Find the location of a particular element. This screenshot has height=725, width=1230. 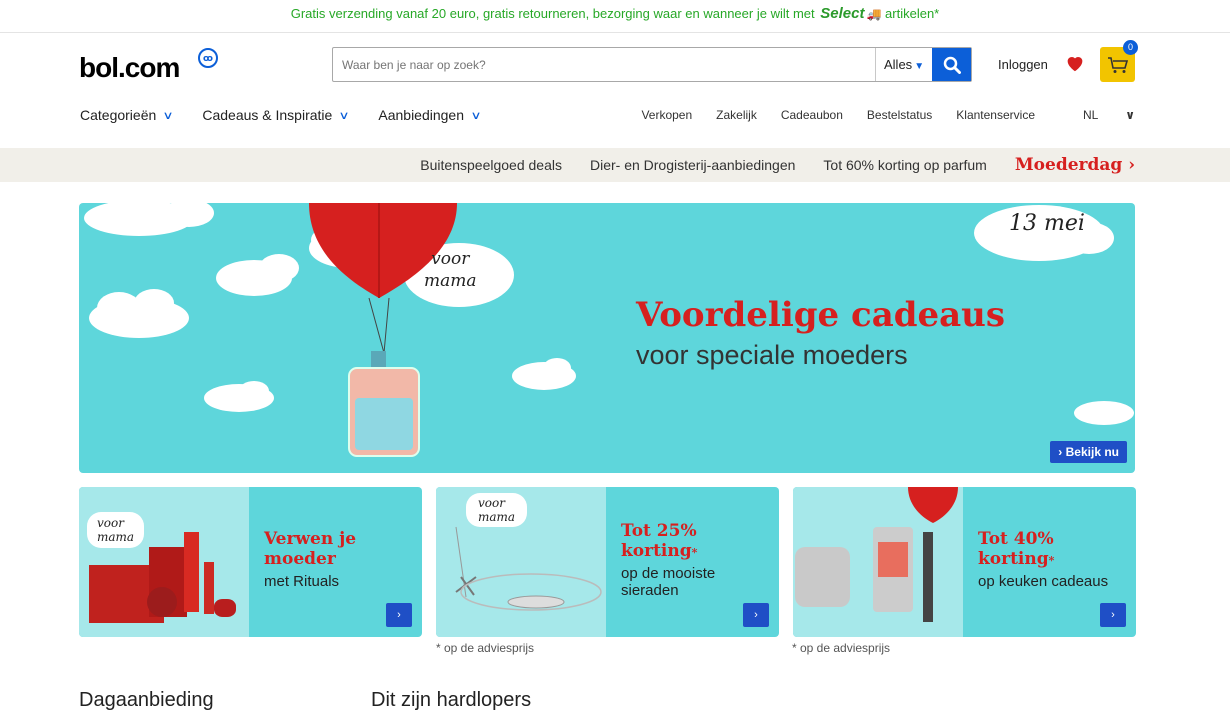

moederdag-link: Moederdag › is located at coordinates (1075, 165).